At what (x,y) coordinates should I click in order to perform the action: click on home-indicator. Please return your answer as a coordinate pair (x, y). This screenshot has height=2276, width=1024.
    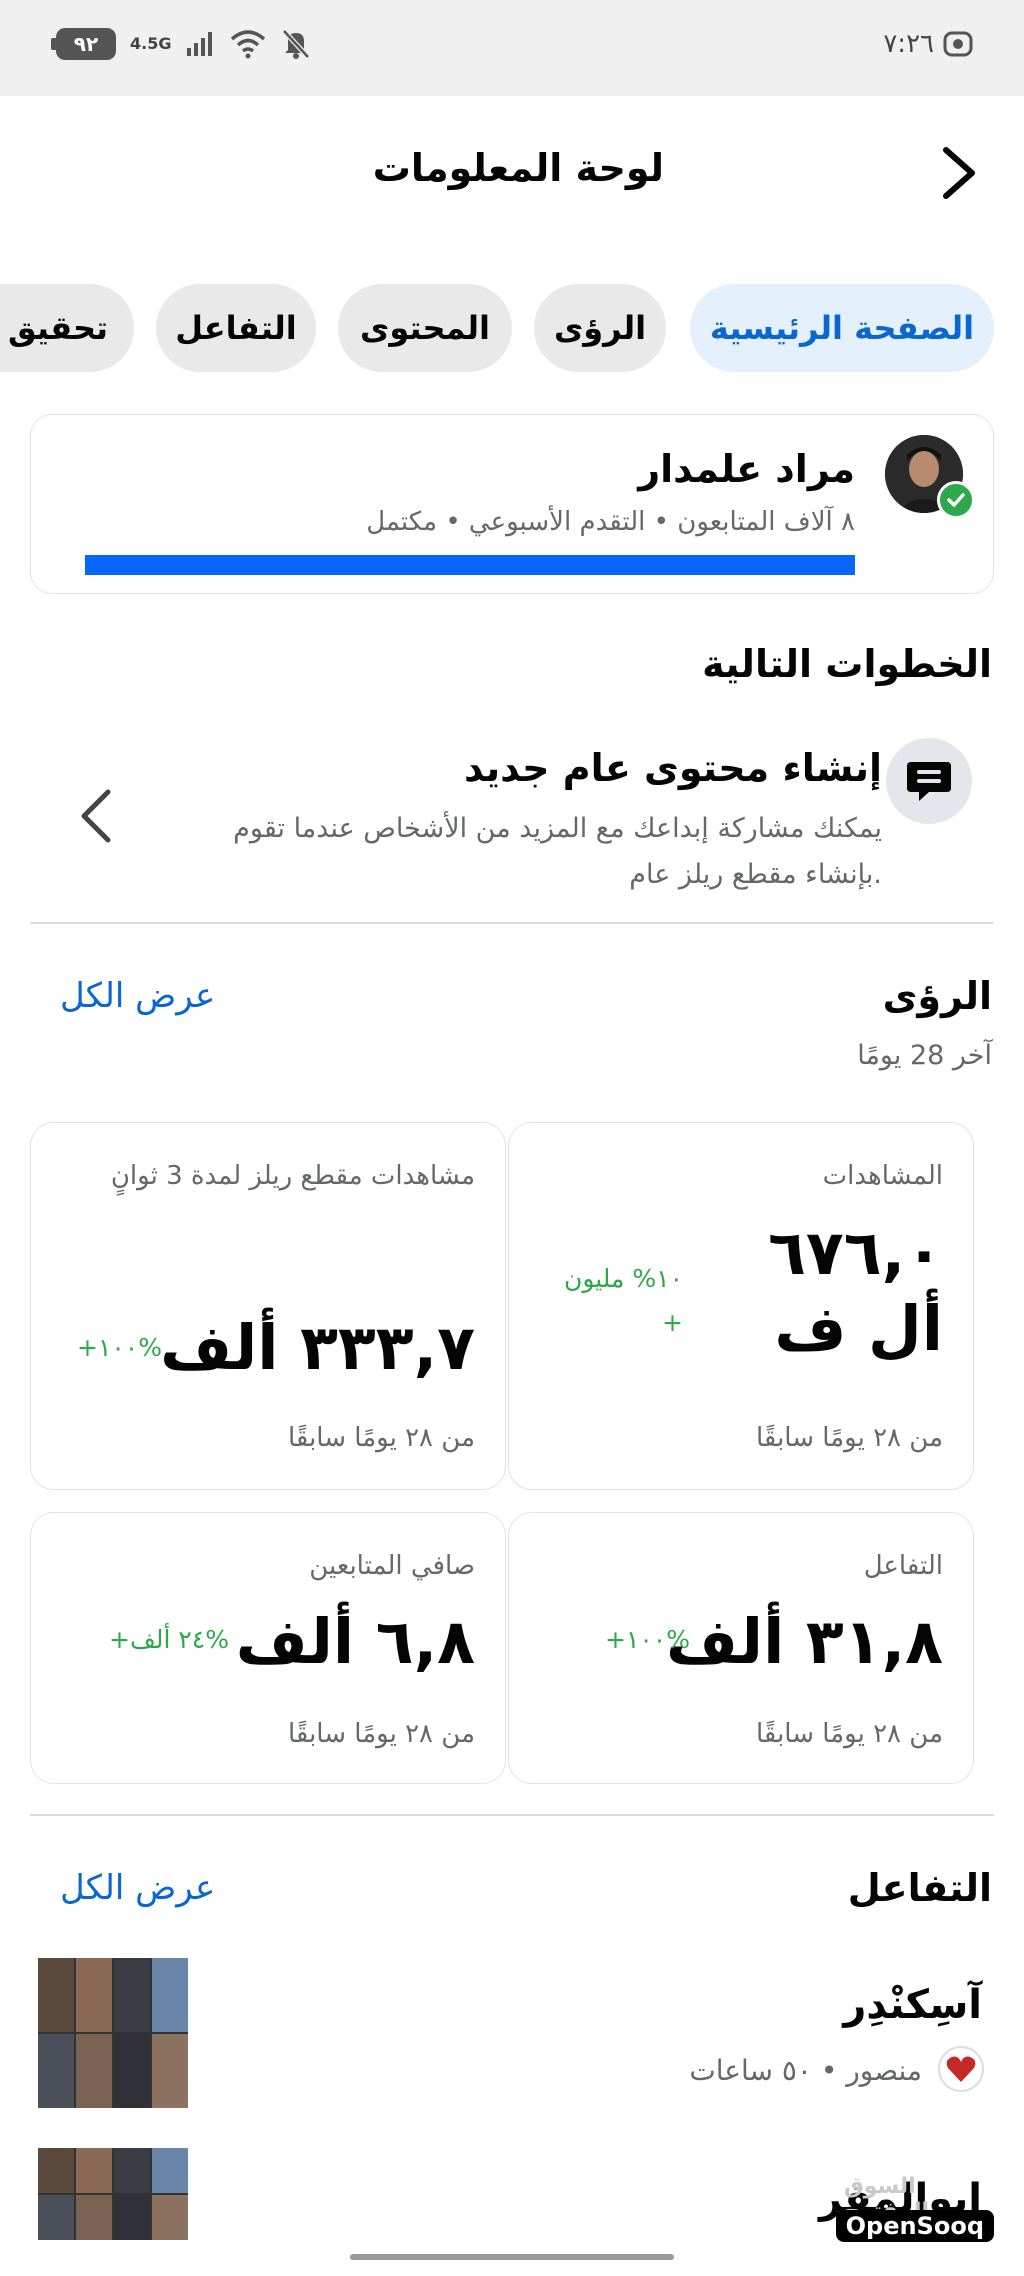
    Looking at the image, I should click on (512, 2257).